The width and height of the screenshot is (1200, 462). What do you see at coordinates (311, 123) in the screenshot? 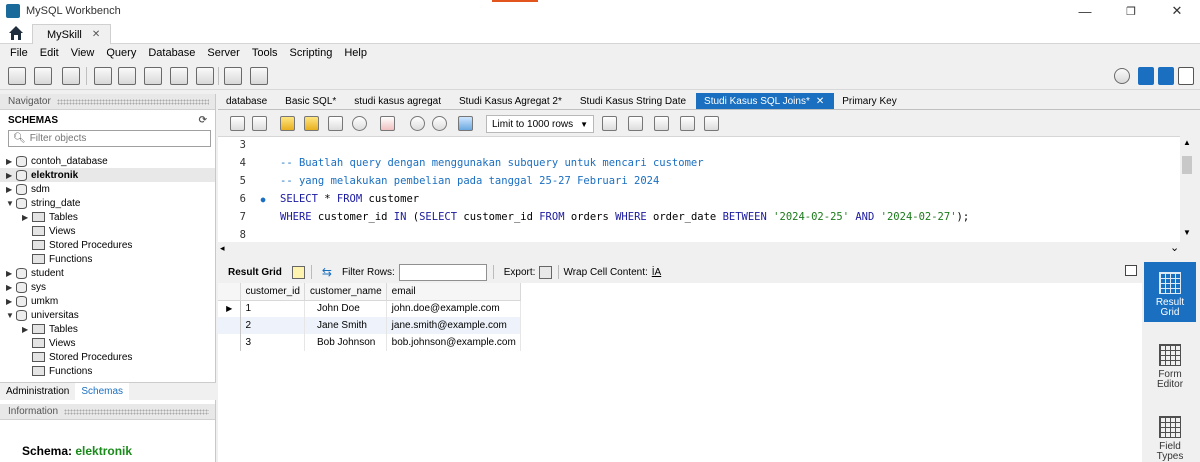
I see `execute-statement-icon` at bounding box center [311, 123].